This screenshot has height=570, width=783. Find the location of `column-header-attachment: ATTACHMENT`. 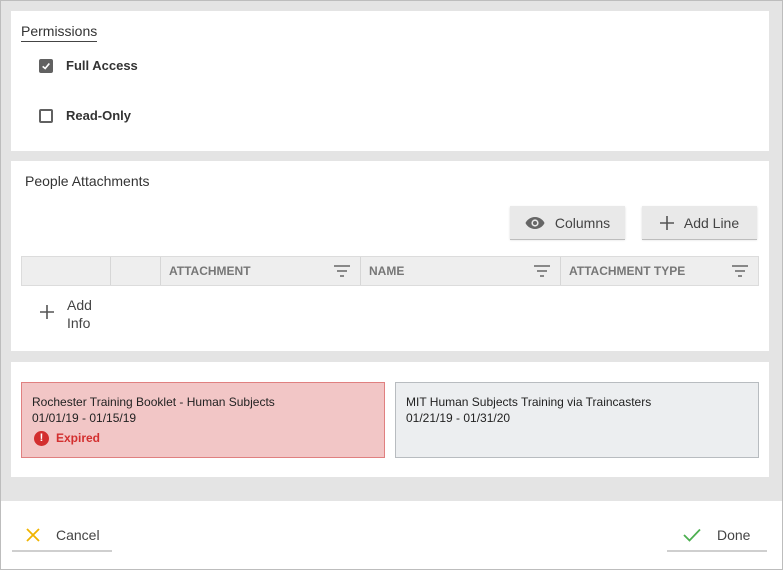

column-header-attachment: ATTACHMENT is located at coordinates (261, 271).